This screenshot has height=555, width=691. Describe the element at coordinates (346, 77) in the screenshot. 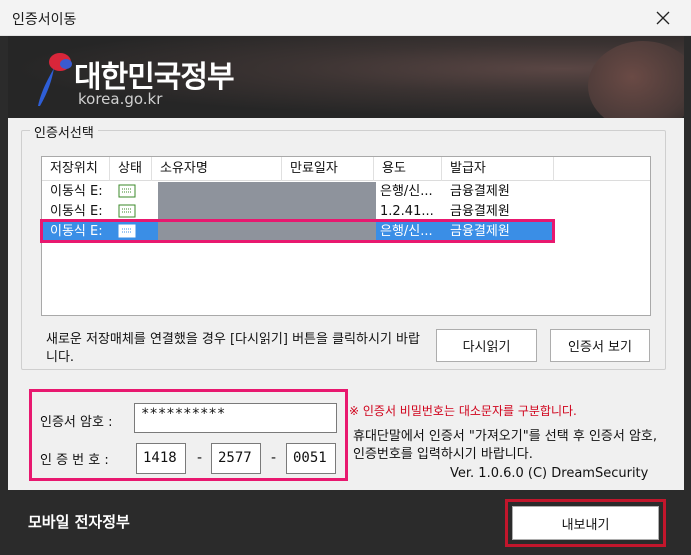

I see `header-banner: 대한민국정부 korea.go.kr` at that location.